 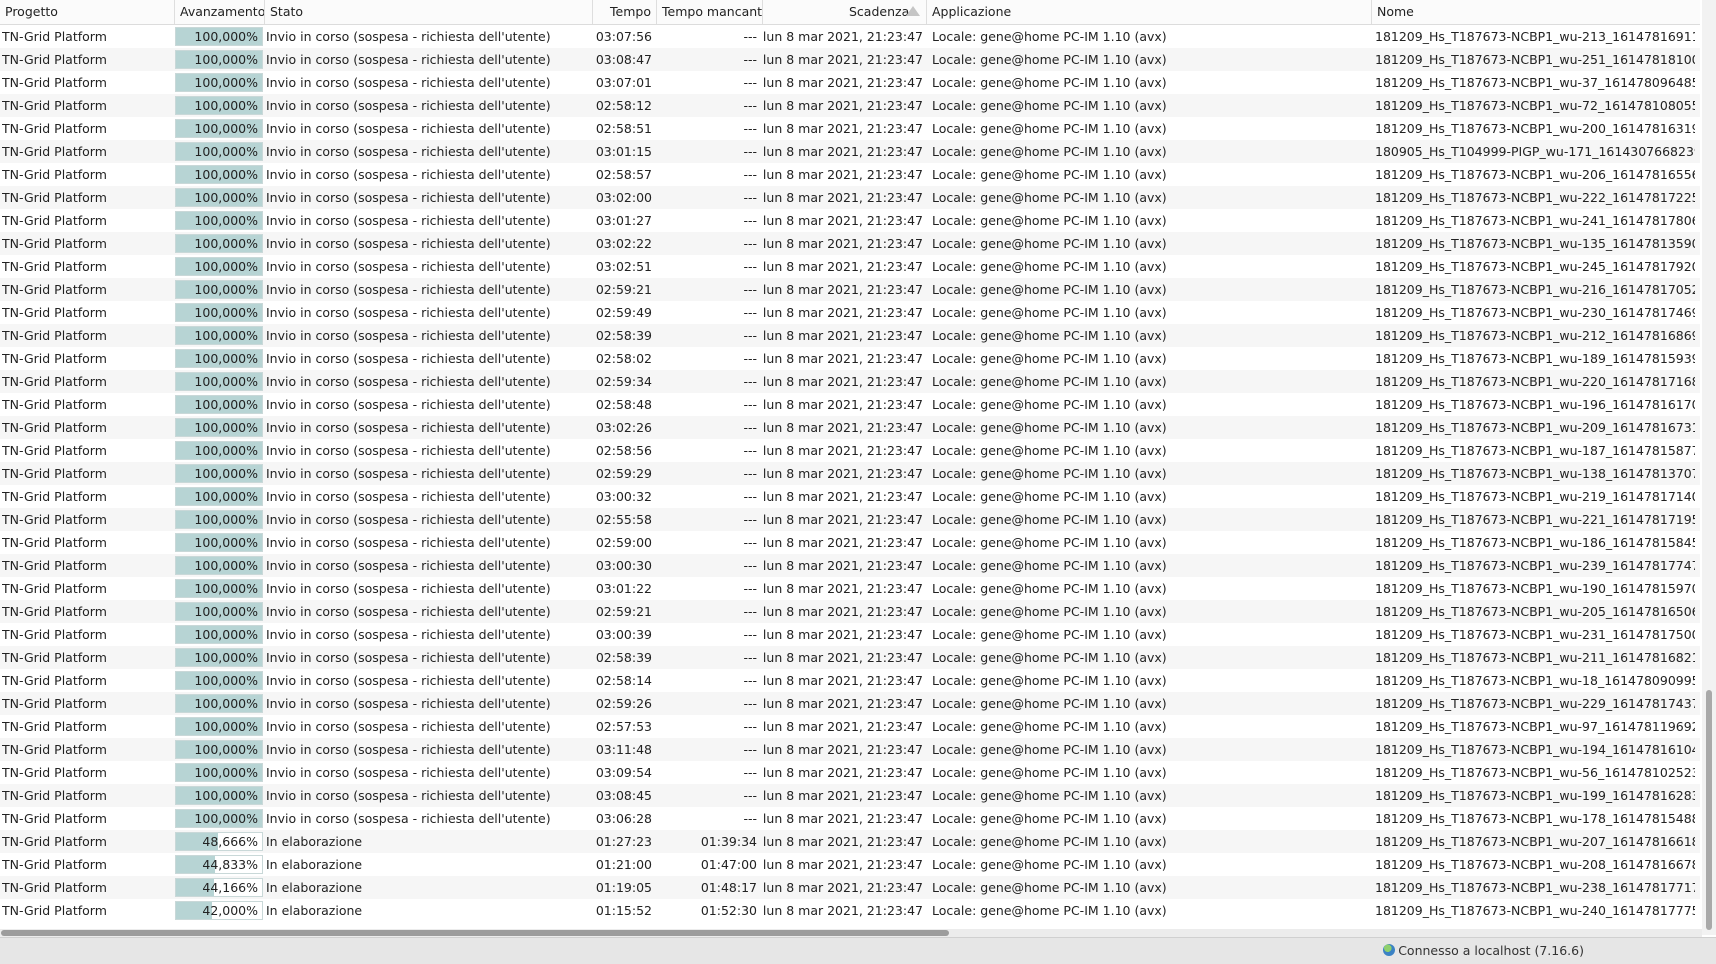 I want to click on horizontal-scrollbar, so click(x=851, y=933).